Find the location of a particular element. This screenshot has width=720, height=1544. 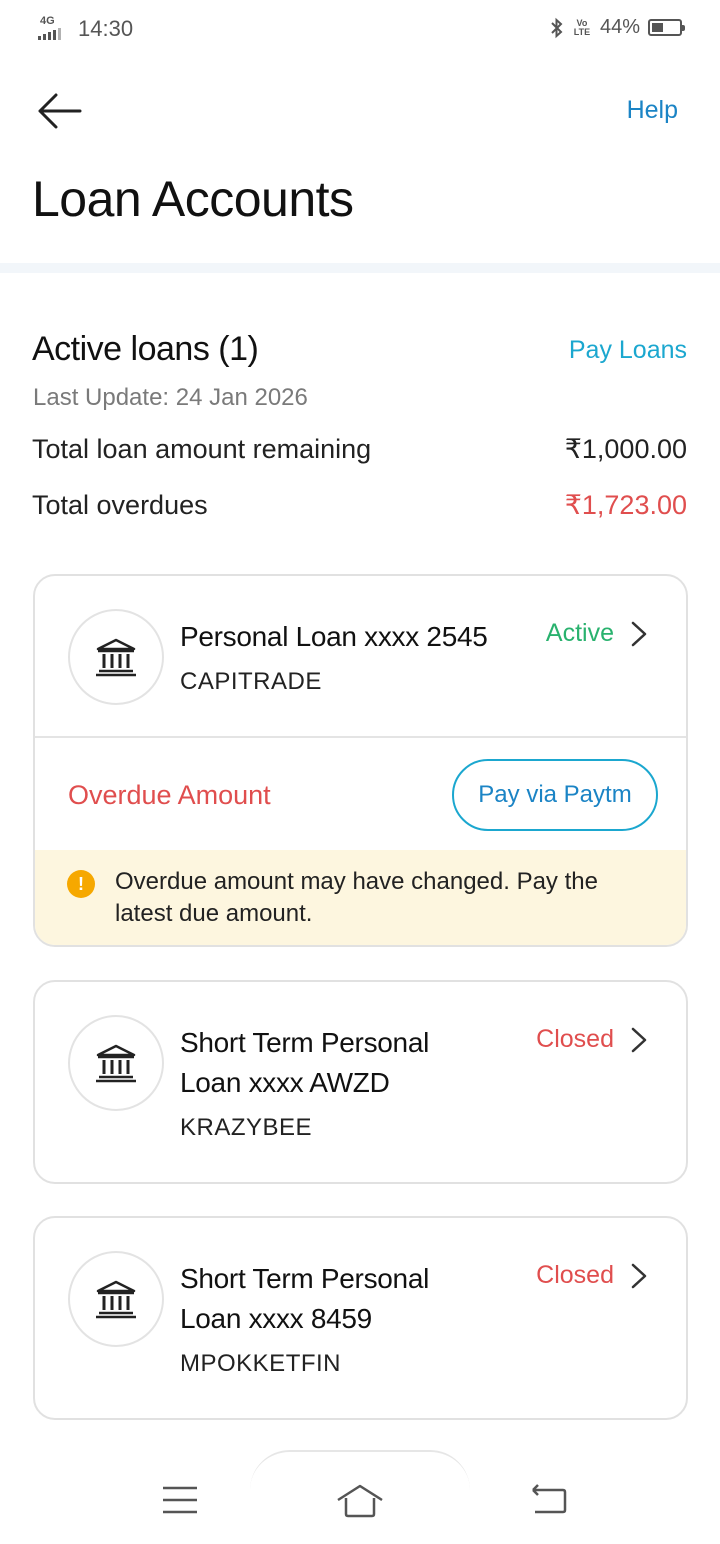

total-overdues-label: Total overdues is located at coordinates (120, 505).